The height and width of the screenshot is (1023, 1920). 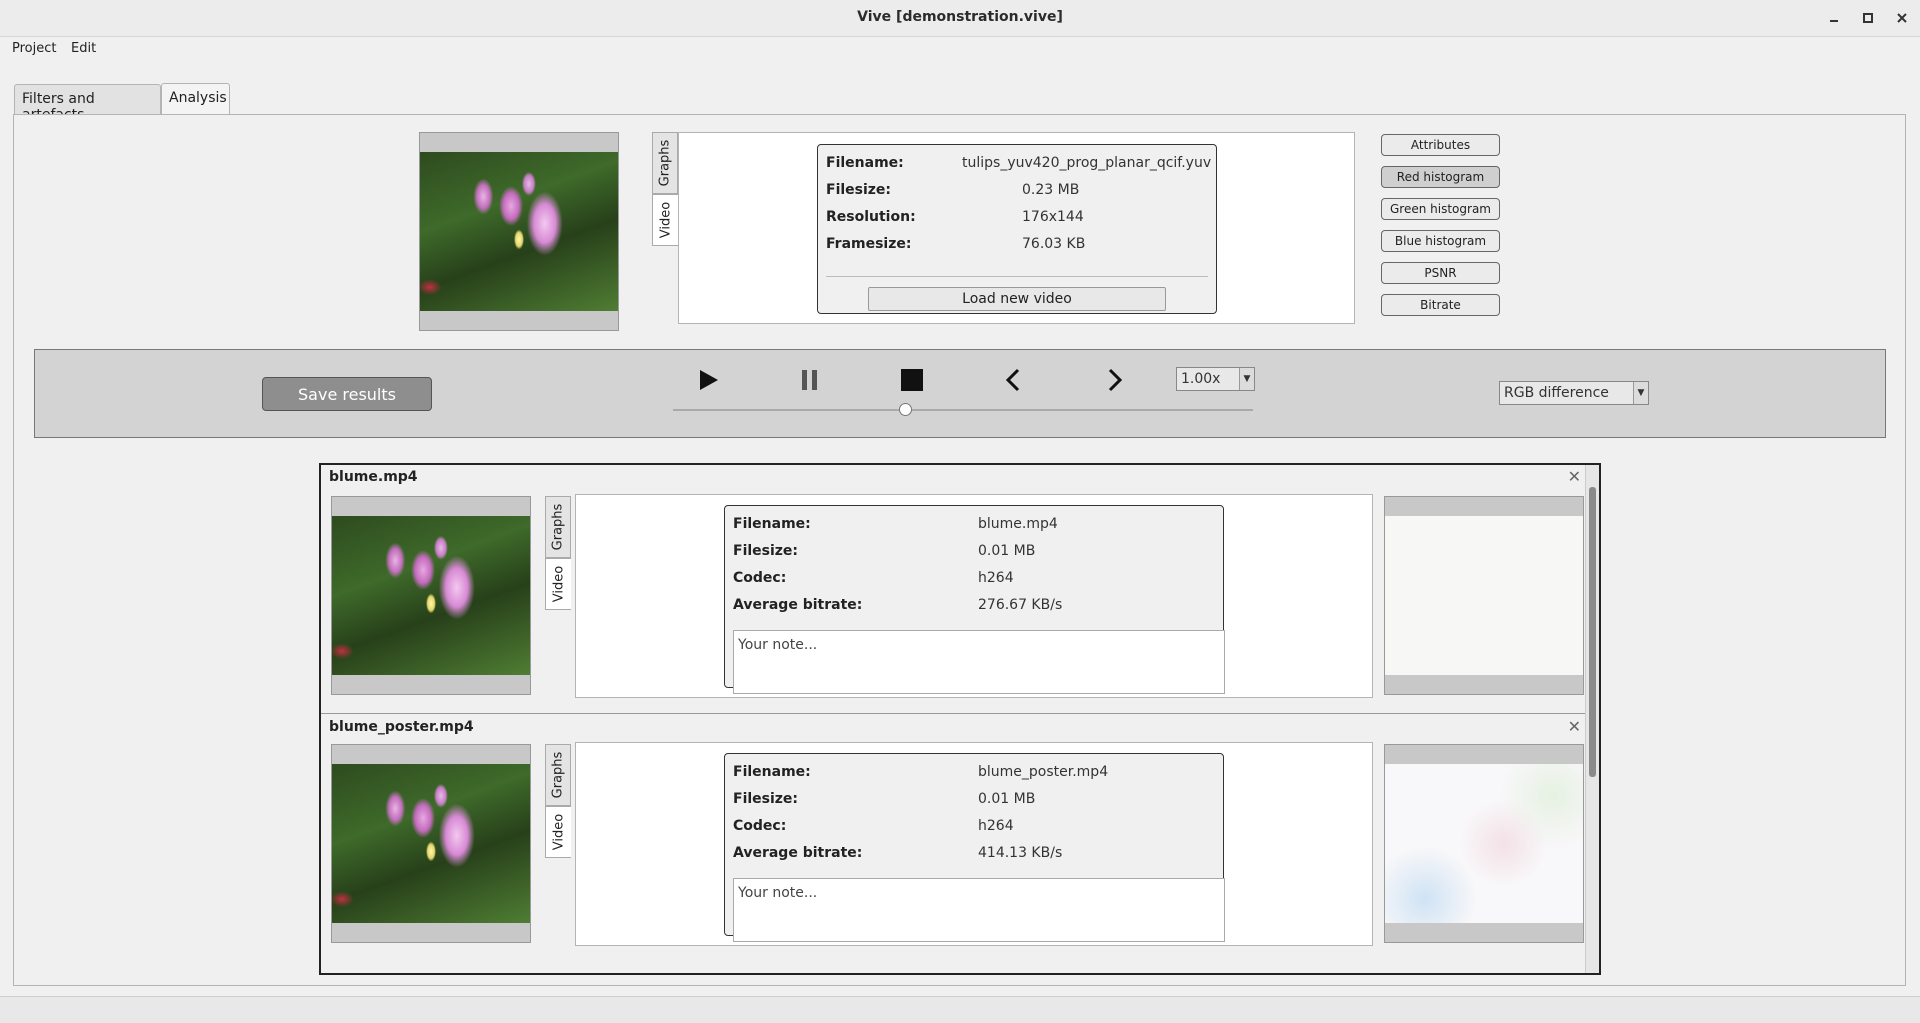 I want to click on results-scrollbar, so click(x=1592, y=719).